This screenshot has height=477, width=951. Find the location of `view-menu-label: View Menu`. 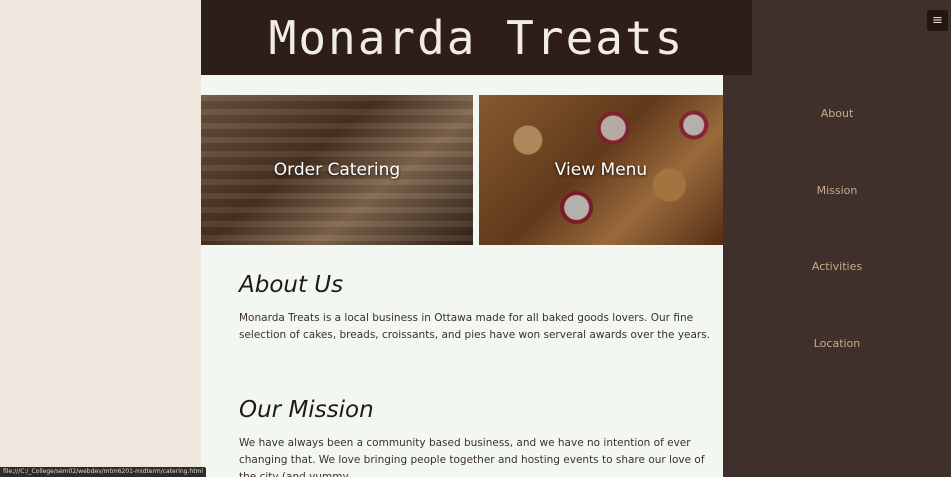

view-menu-label: View Menu is located at coordinates (601, 170).